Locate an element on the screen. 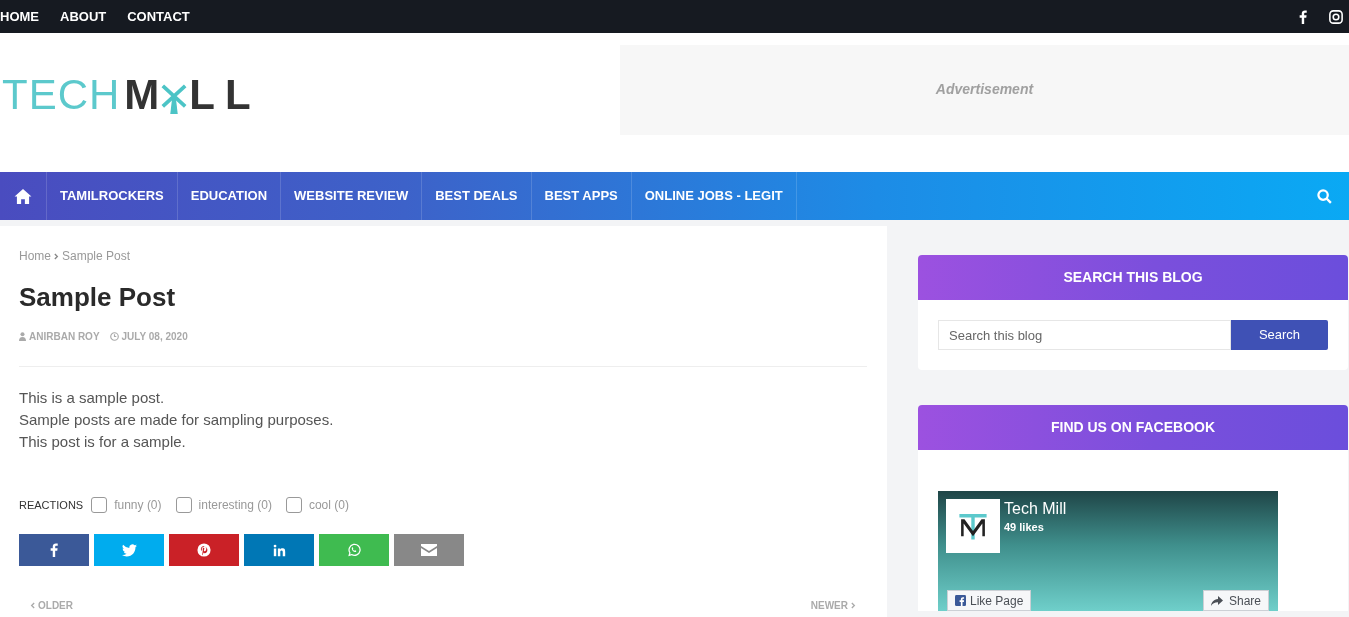  top-menu-link: HOME is located at coordinates (19, 16).